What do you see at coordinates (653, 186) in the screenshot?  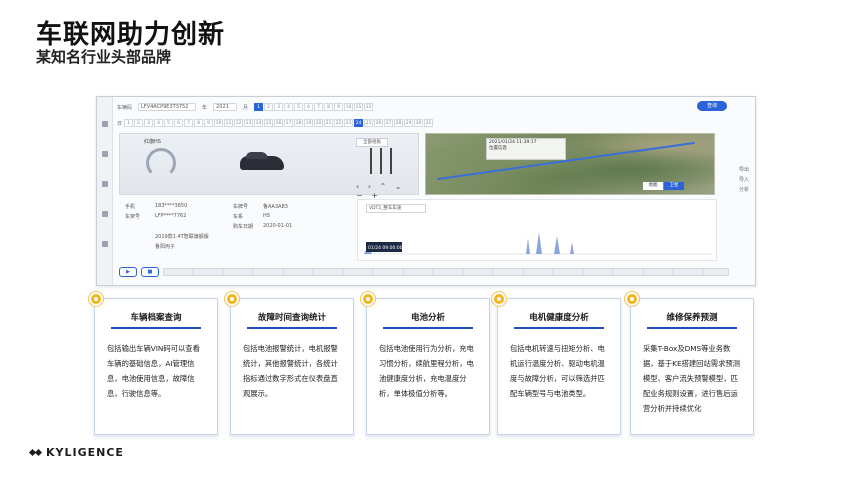 I see `map-type-map: 地图` at bounding box center [653, 186].